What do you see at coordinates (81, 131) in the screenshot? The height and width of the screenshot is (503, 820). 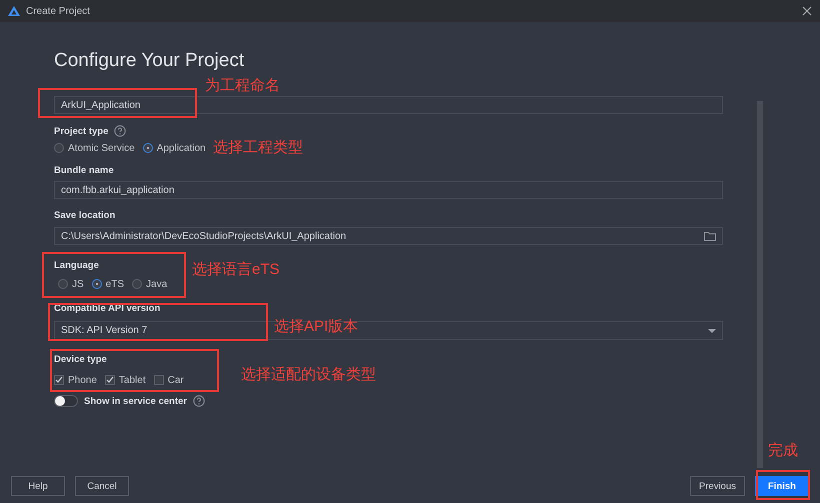 I see `field-label: Project type` at bounding box center [81, 131].